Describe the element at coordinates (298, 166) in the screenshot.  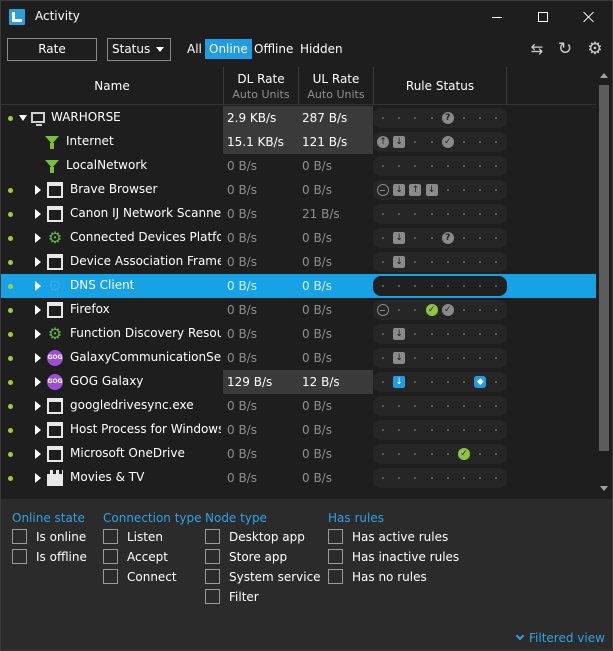
I see `table-row: LocalNetwork 0 B/s 0 B/s` at that location.